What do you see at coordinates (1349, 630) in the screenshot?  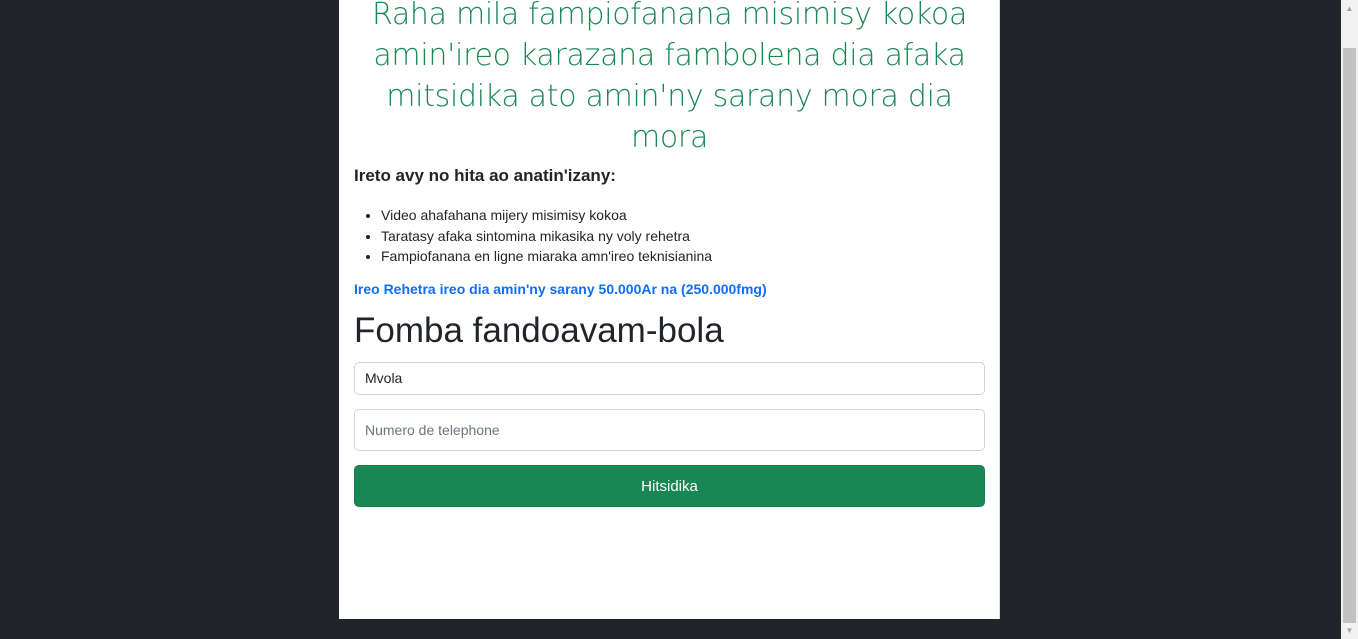 I see `scroll-down-icon: ▼` at bounding box center [1349, 630].